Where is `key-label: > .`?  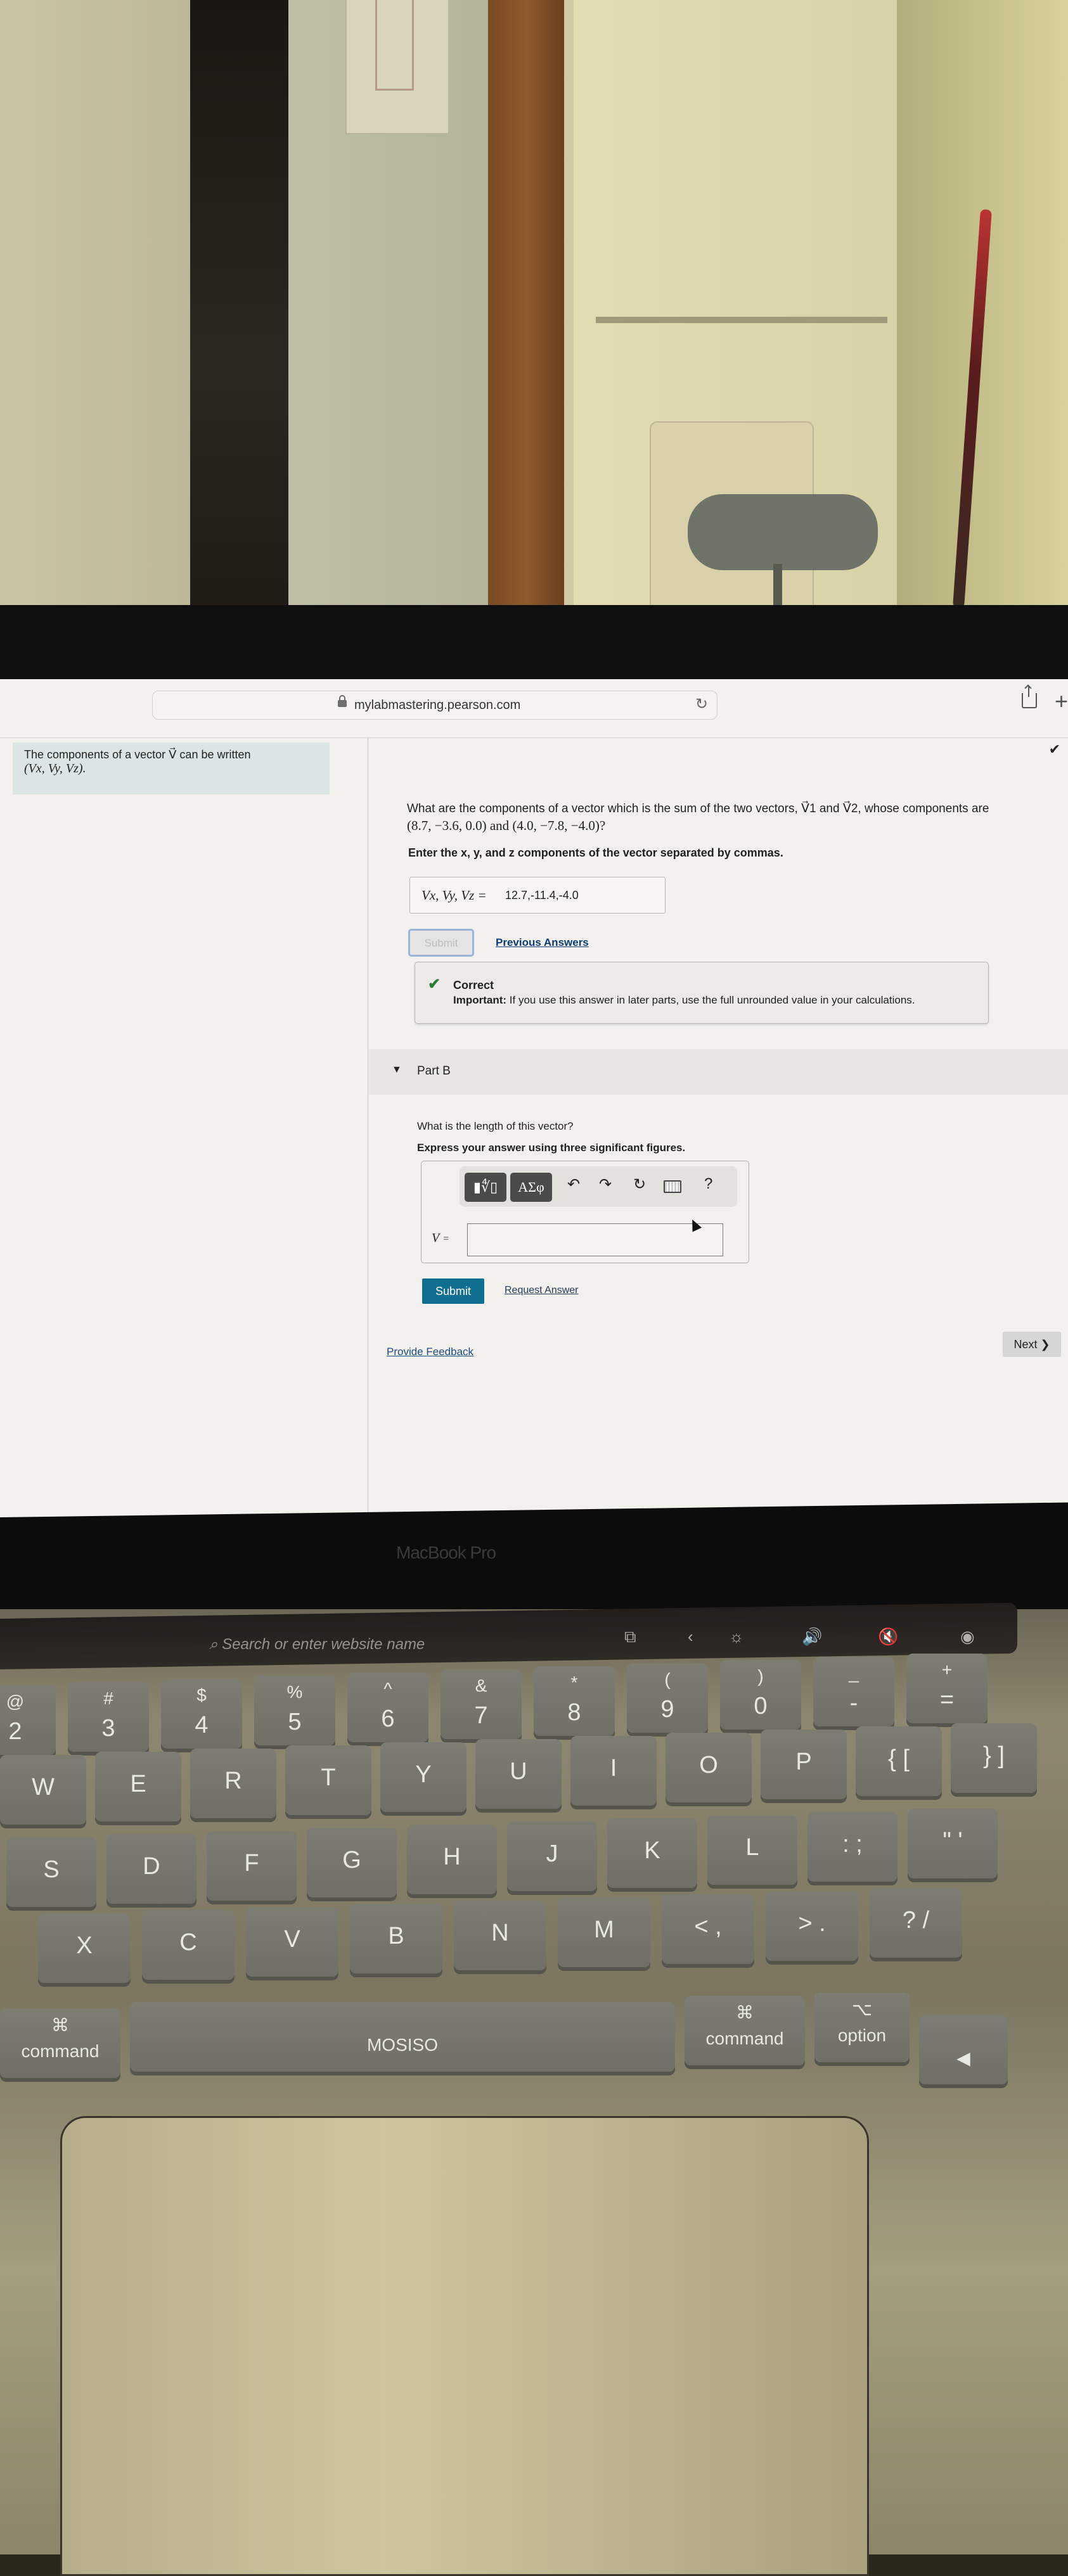
key-label: > . is located at coordinates (812, 1924).